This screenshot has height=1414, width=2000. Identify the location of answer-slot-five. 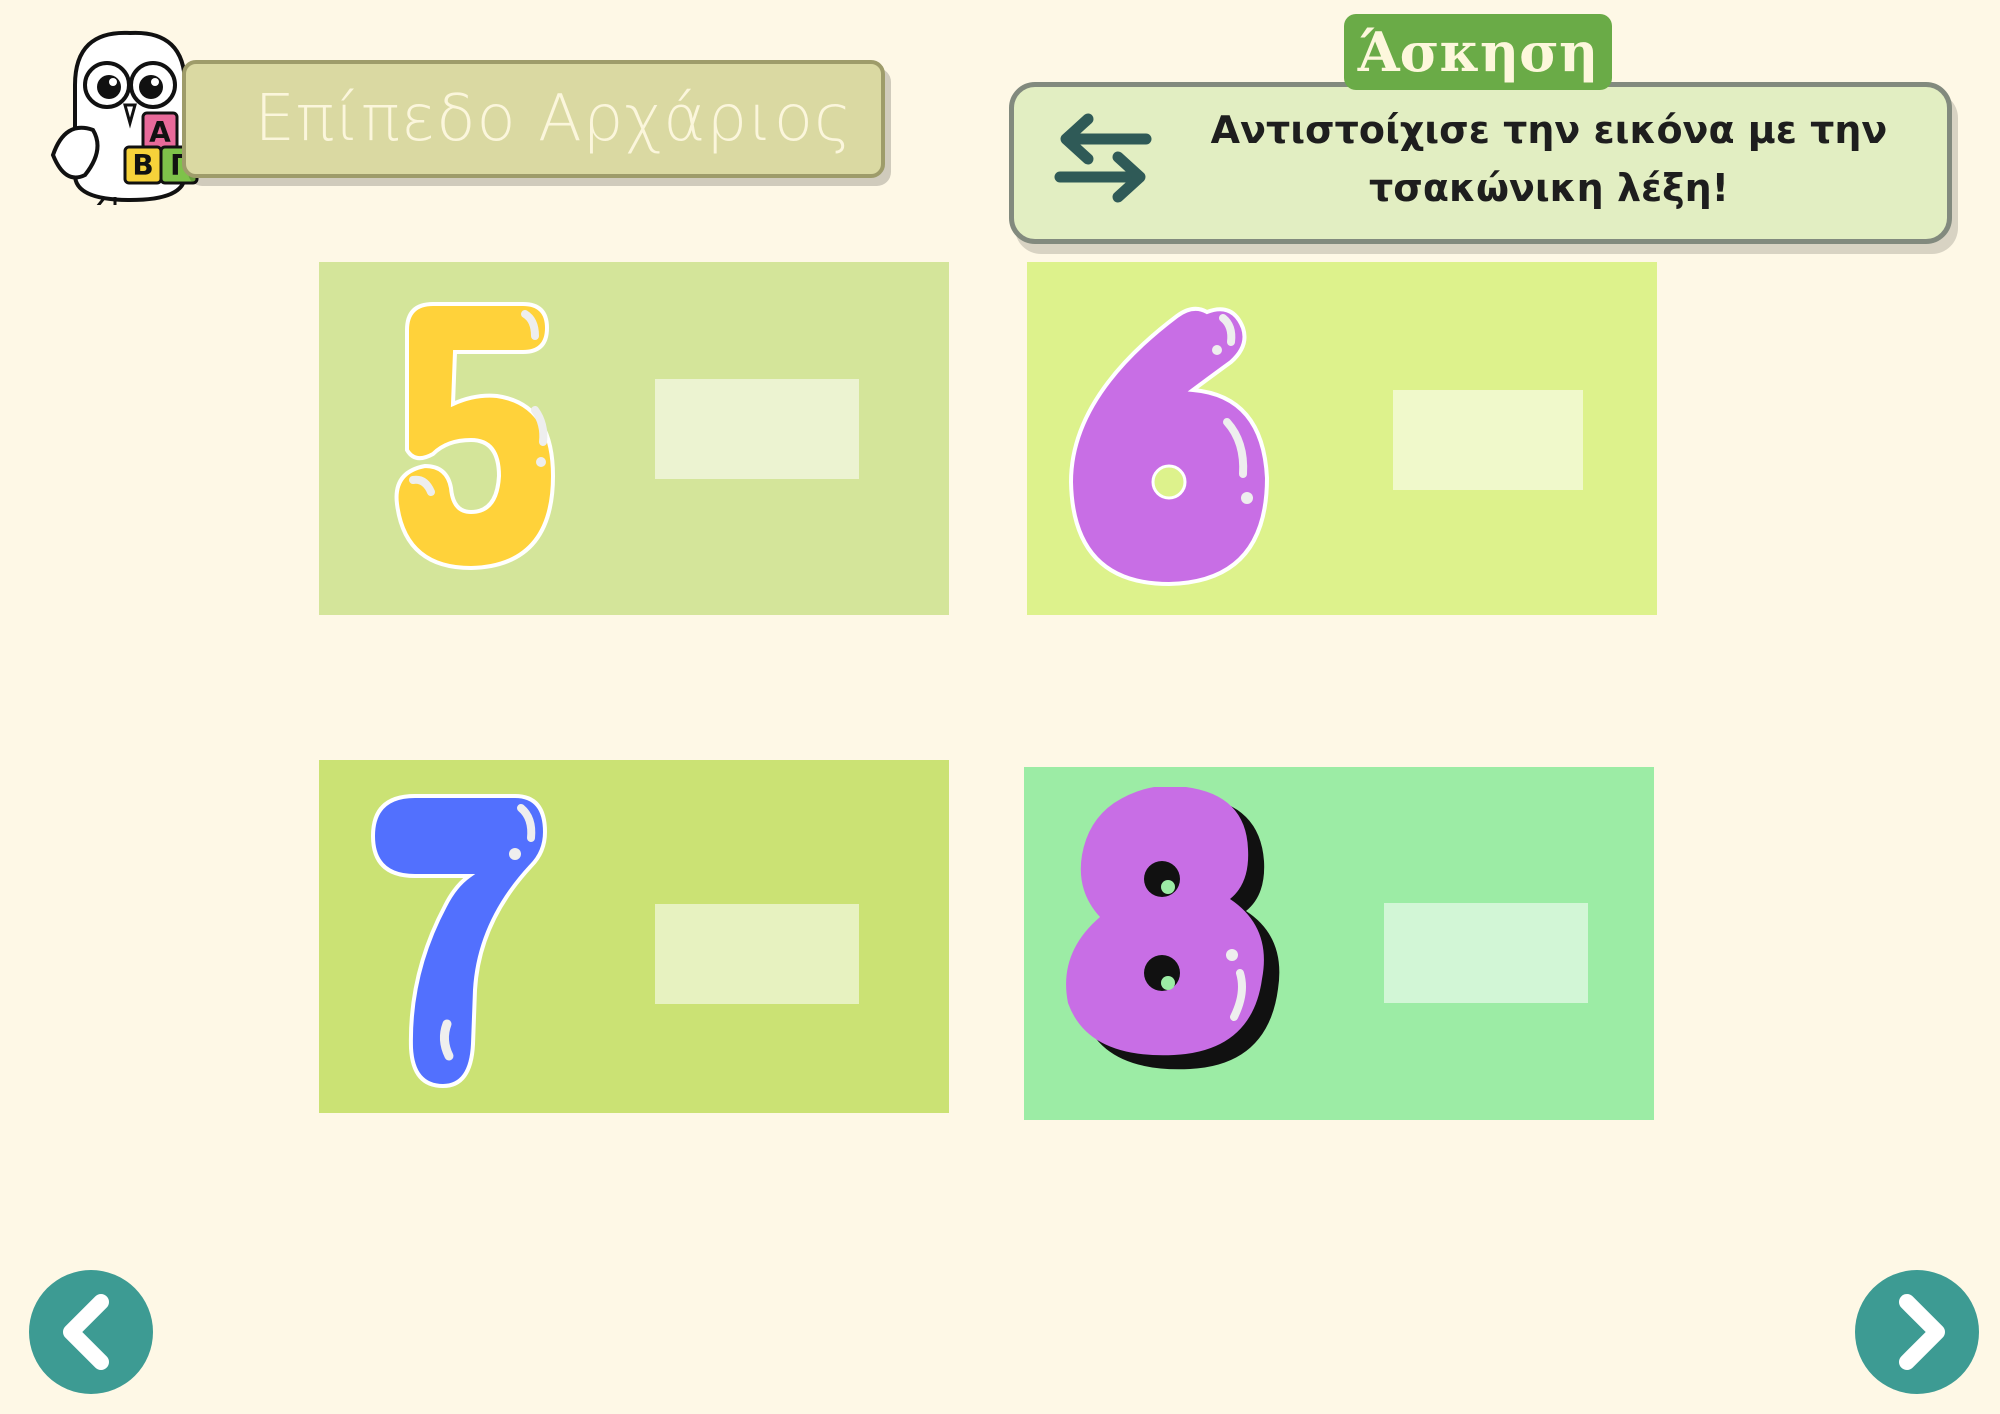
(757, 429).